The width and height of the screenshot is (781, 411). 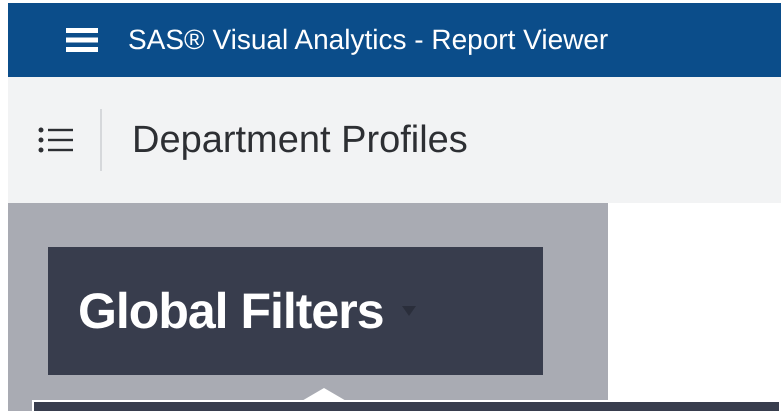 What do you see at coordinates (56, 140) in the screenshot?
I see `list-icon` at bounding box center [56, 140].